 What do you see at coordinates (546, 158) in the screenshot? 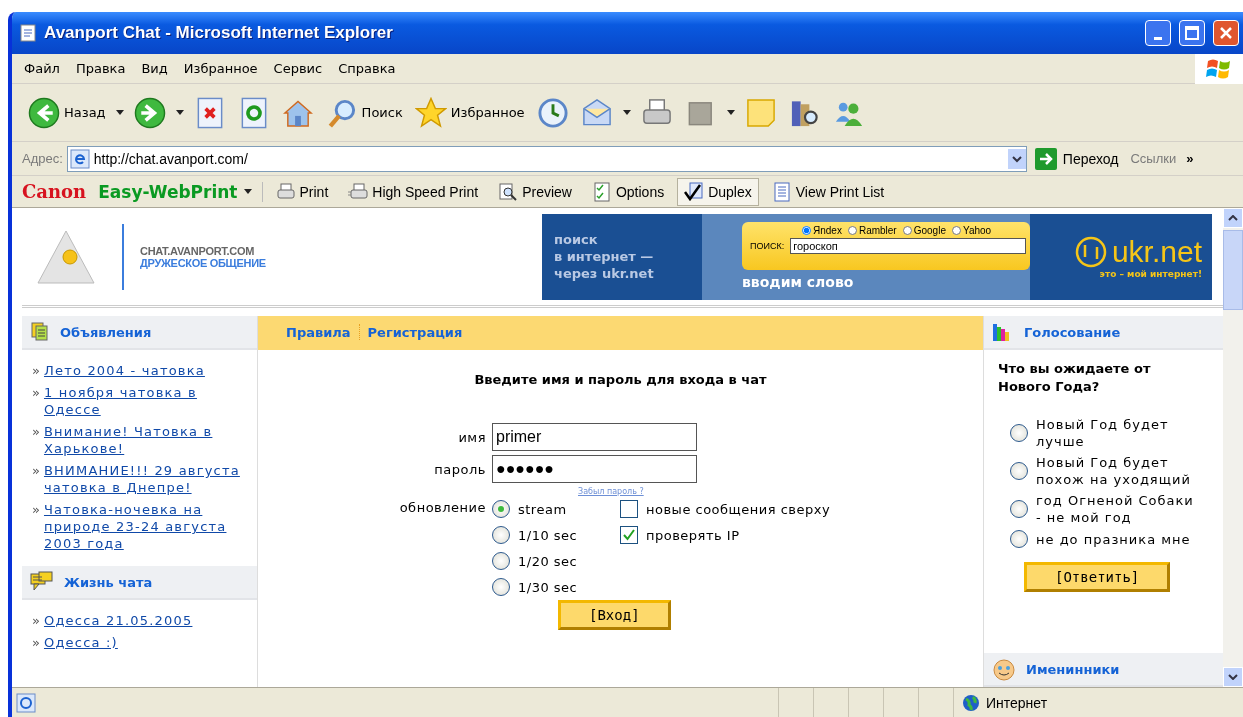
I see `address-field: http://chat.avanport.com/` at bounding box center [546, 158].